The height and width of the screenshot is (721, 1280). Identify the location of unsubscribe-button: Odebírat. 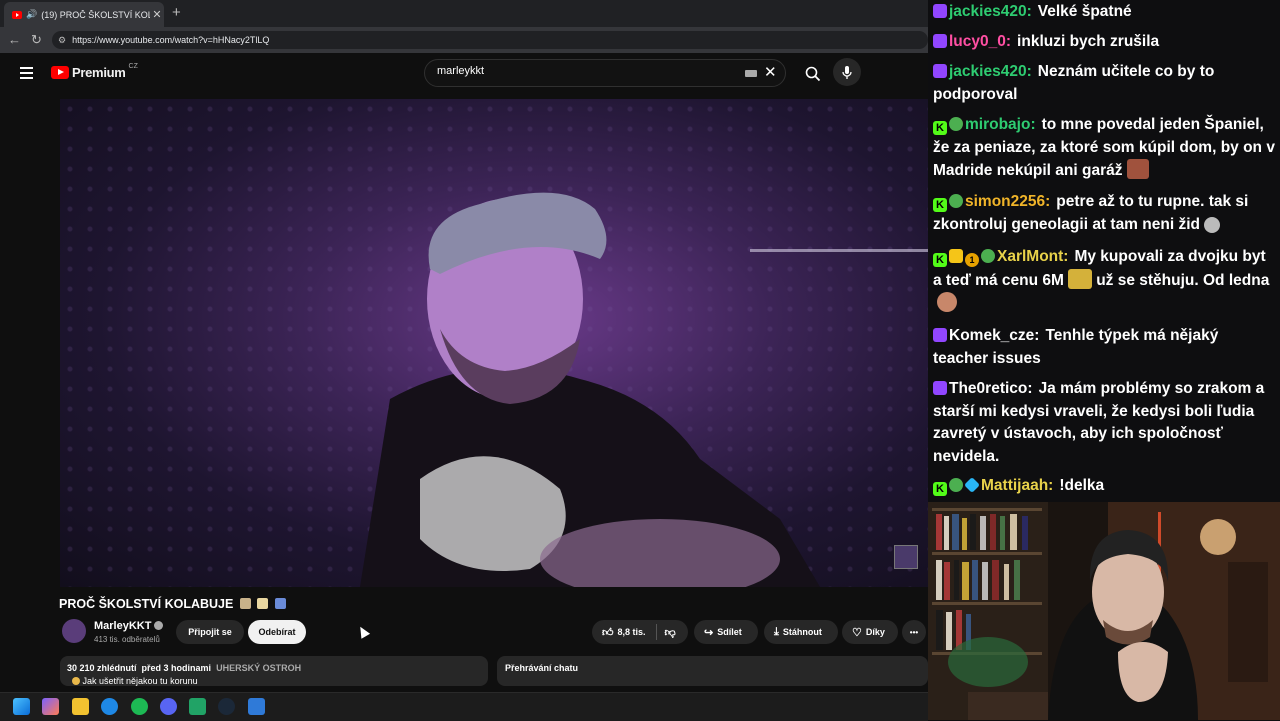
(277, 632).